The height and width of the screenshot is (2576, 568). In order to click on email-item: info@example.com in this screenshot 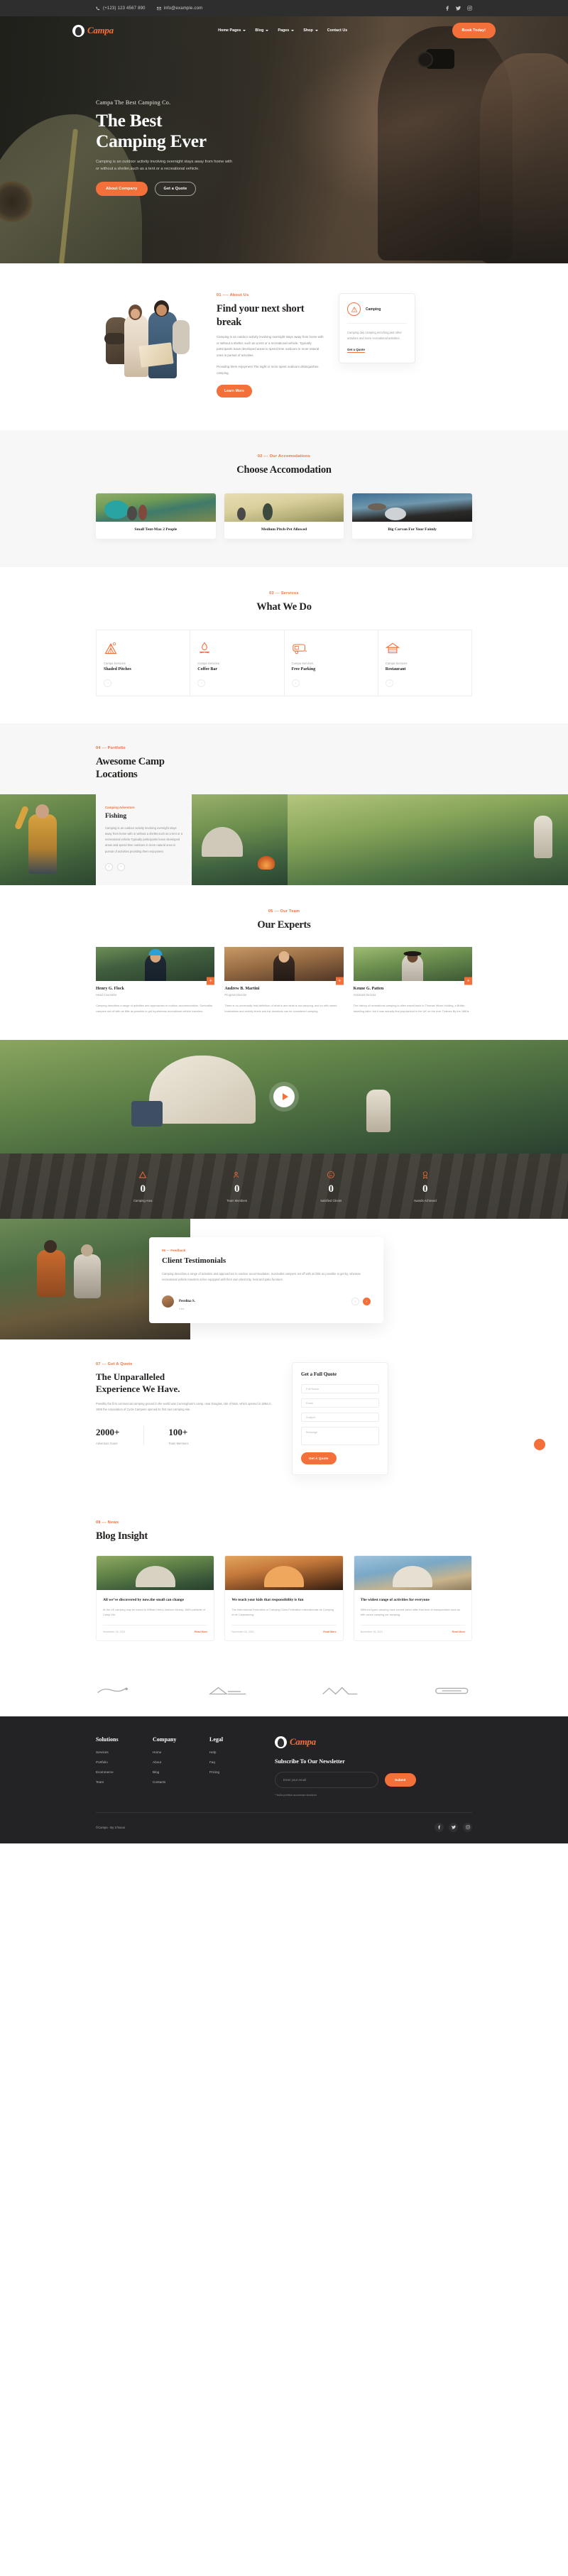, I will do `click(179, 8)`.